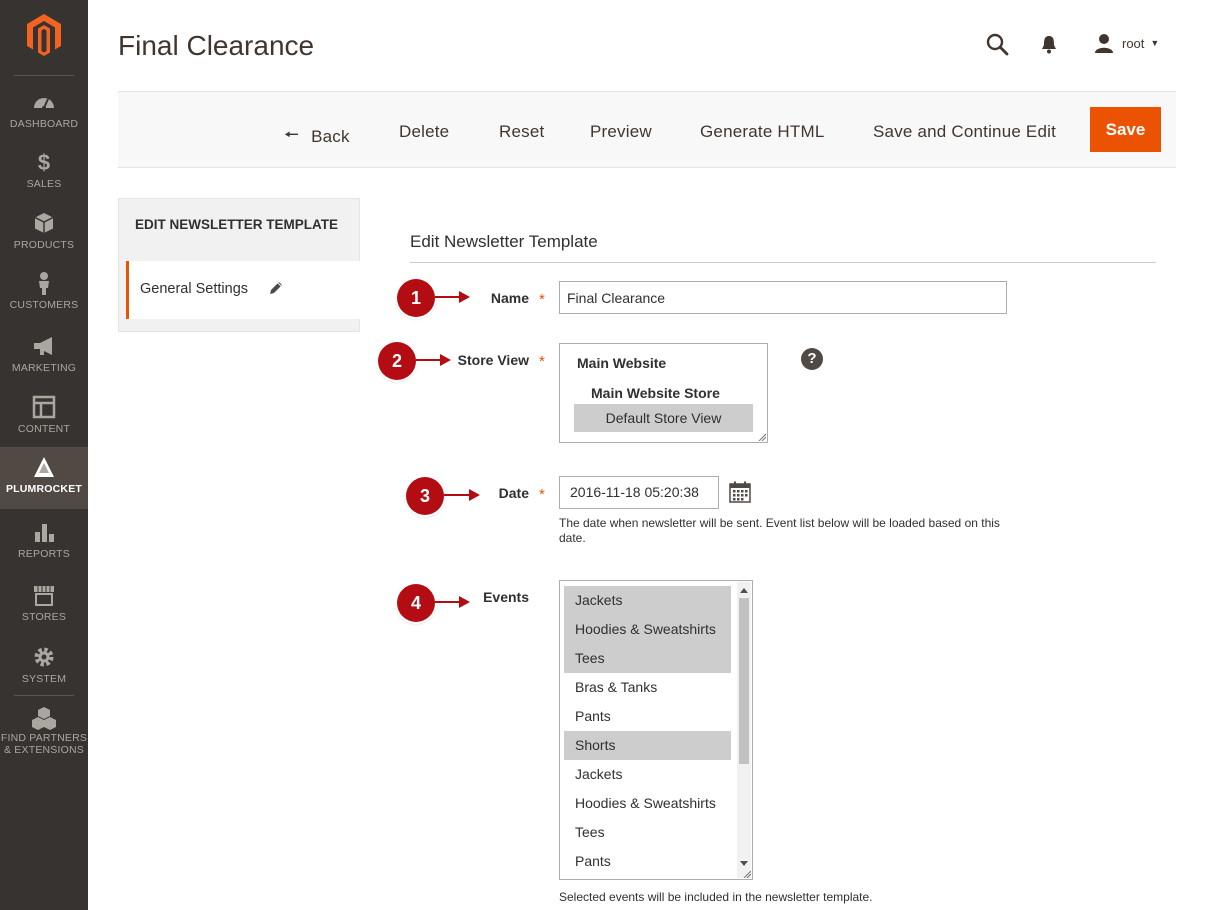  What do you see at coordinates (639, 492) in the screenshot?
I see `date-input: 2016-11-18 05:20:38` at bounding box center [639, 492].